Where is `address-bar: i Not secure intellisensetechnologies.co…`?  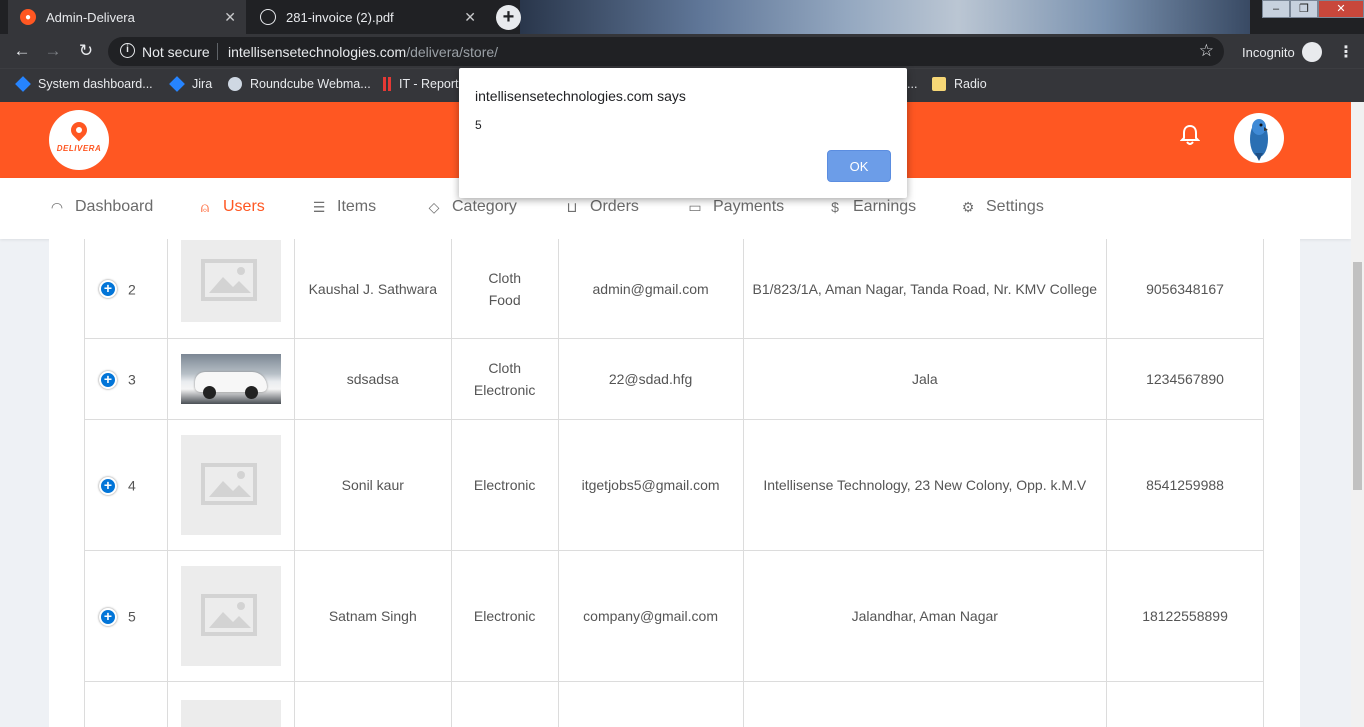 address-bar: i Not secure intellisensetechnologies.co… is located at coordinates (666, 51).